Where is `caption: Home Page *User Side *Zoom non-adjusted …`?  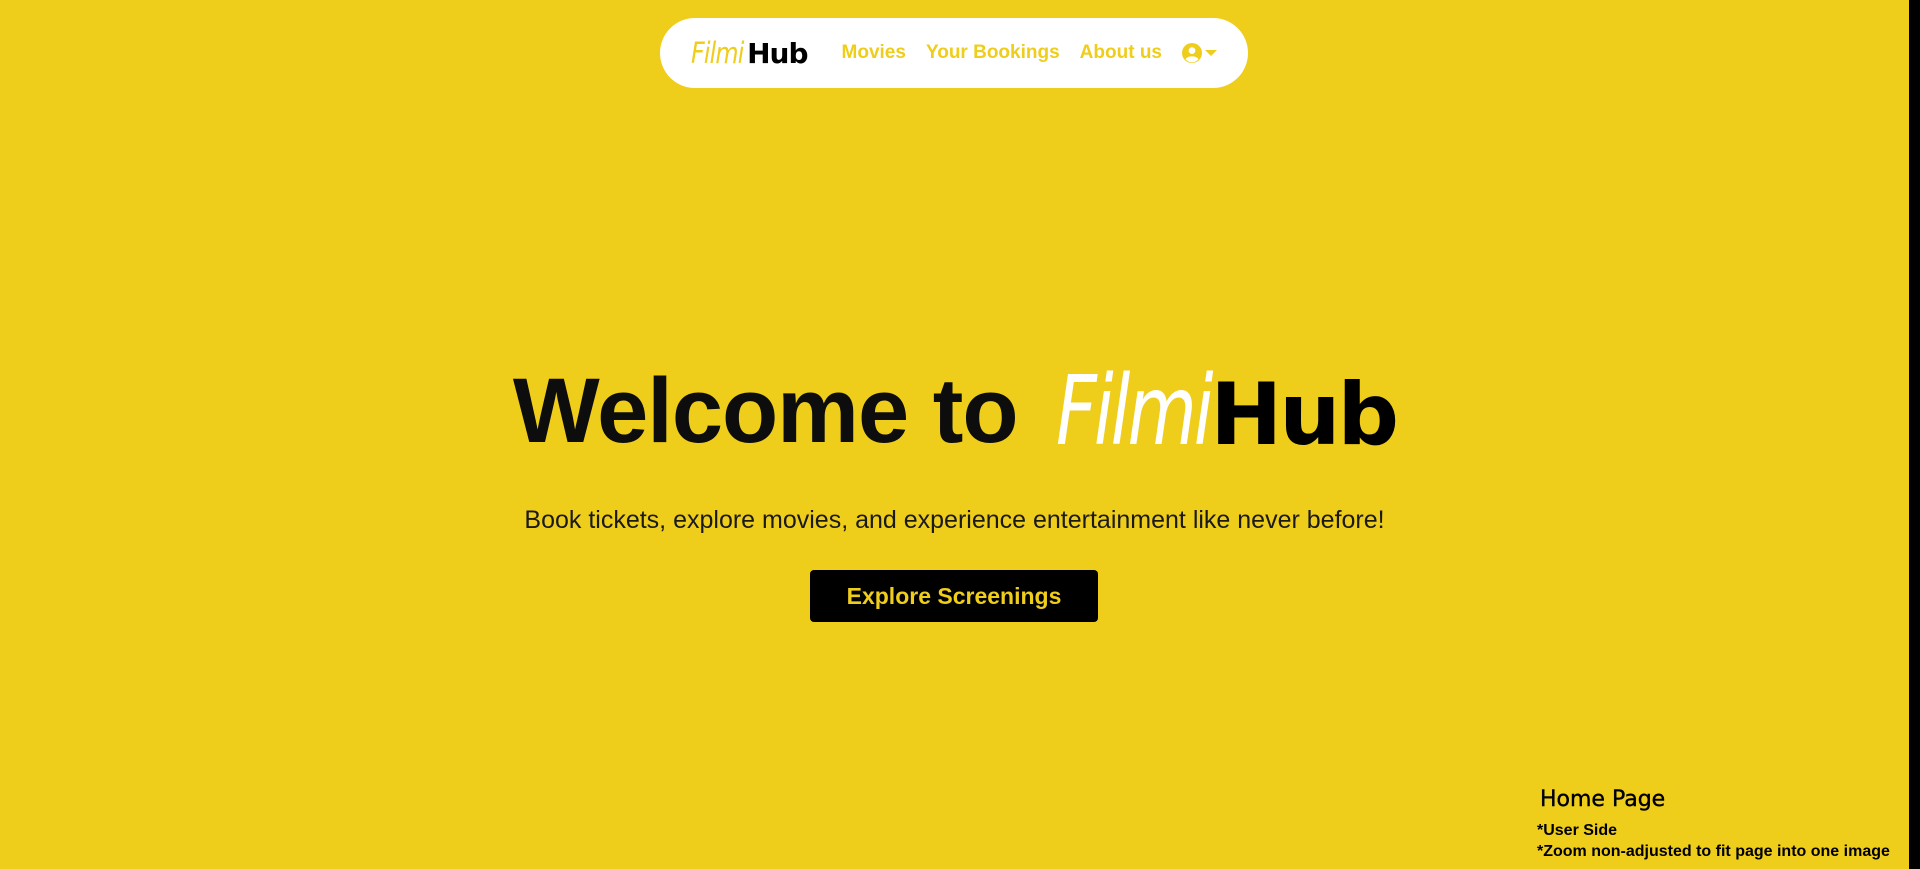
caption: Home Page *User Side *Zoom non-adjusted … is located at coordinates (1713, 824).